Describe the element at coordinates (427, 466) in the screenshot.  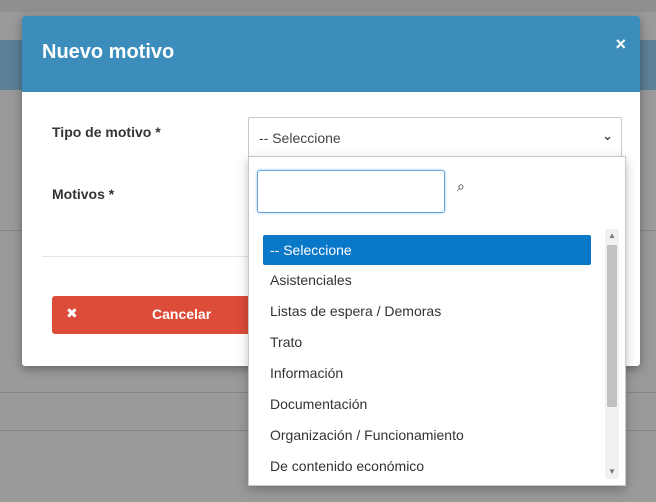
I see `option-item: De contenido económico` at that location.